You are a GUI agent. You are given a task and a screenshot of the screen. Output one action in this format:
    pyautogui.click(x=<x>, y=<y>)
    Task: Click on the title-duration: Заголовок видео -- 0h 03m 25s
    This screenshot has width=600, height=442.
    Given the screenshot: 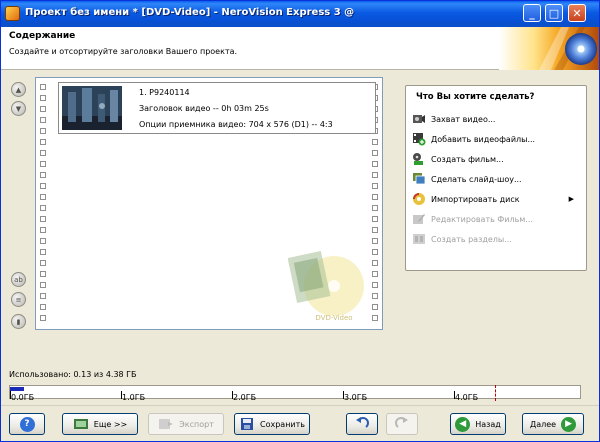 What is the action you would take?
    pyautogui.click(x=204, y=108)
    